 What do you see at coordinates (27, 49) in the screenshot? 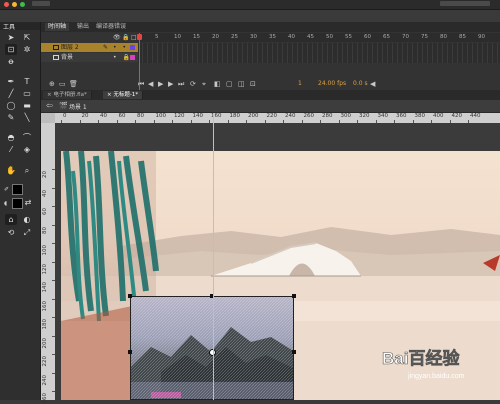
I see `3d-rotation-tool-icon: ✲` at bounding box center [27, 49].